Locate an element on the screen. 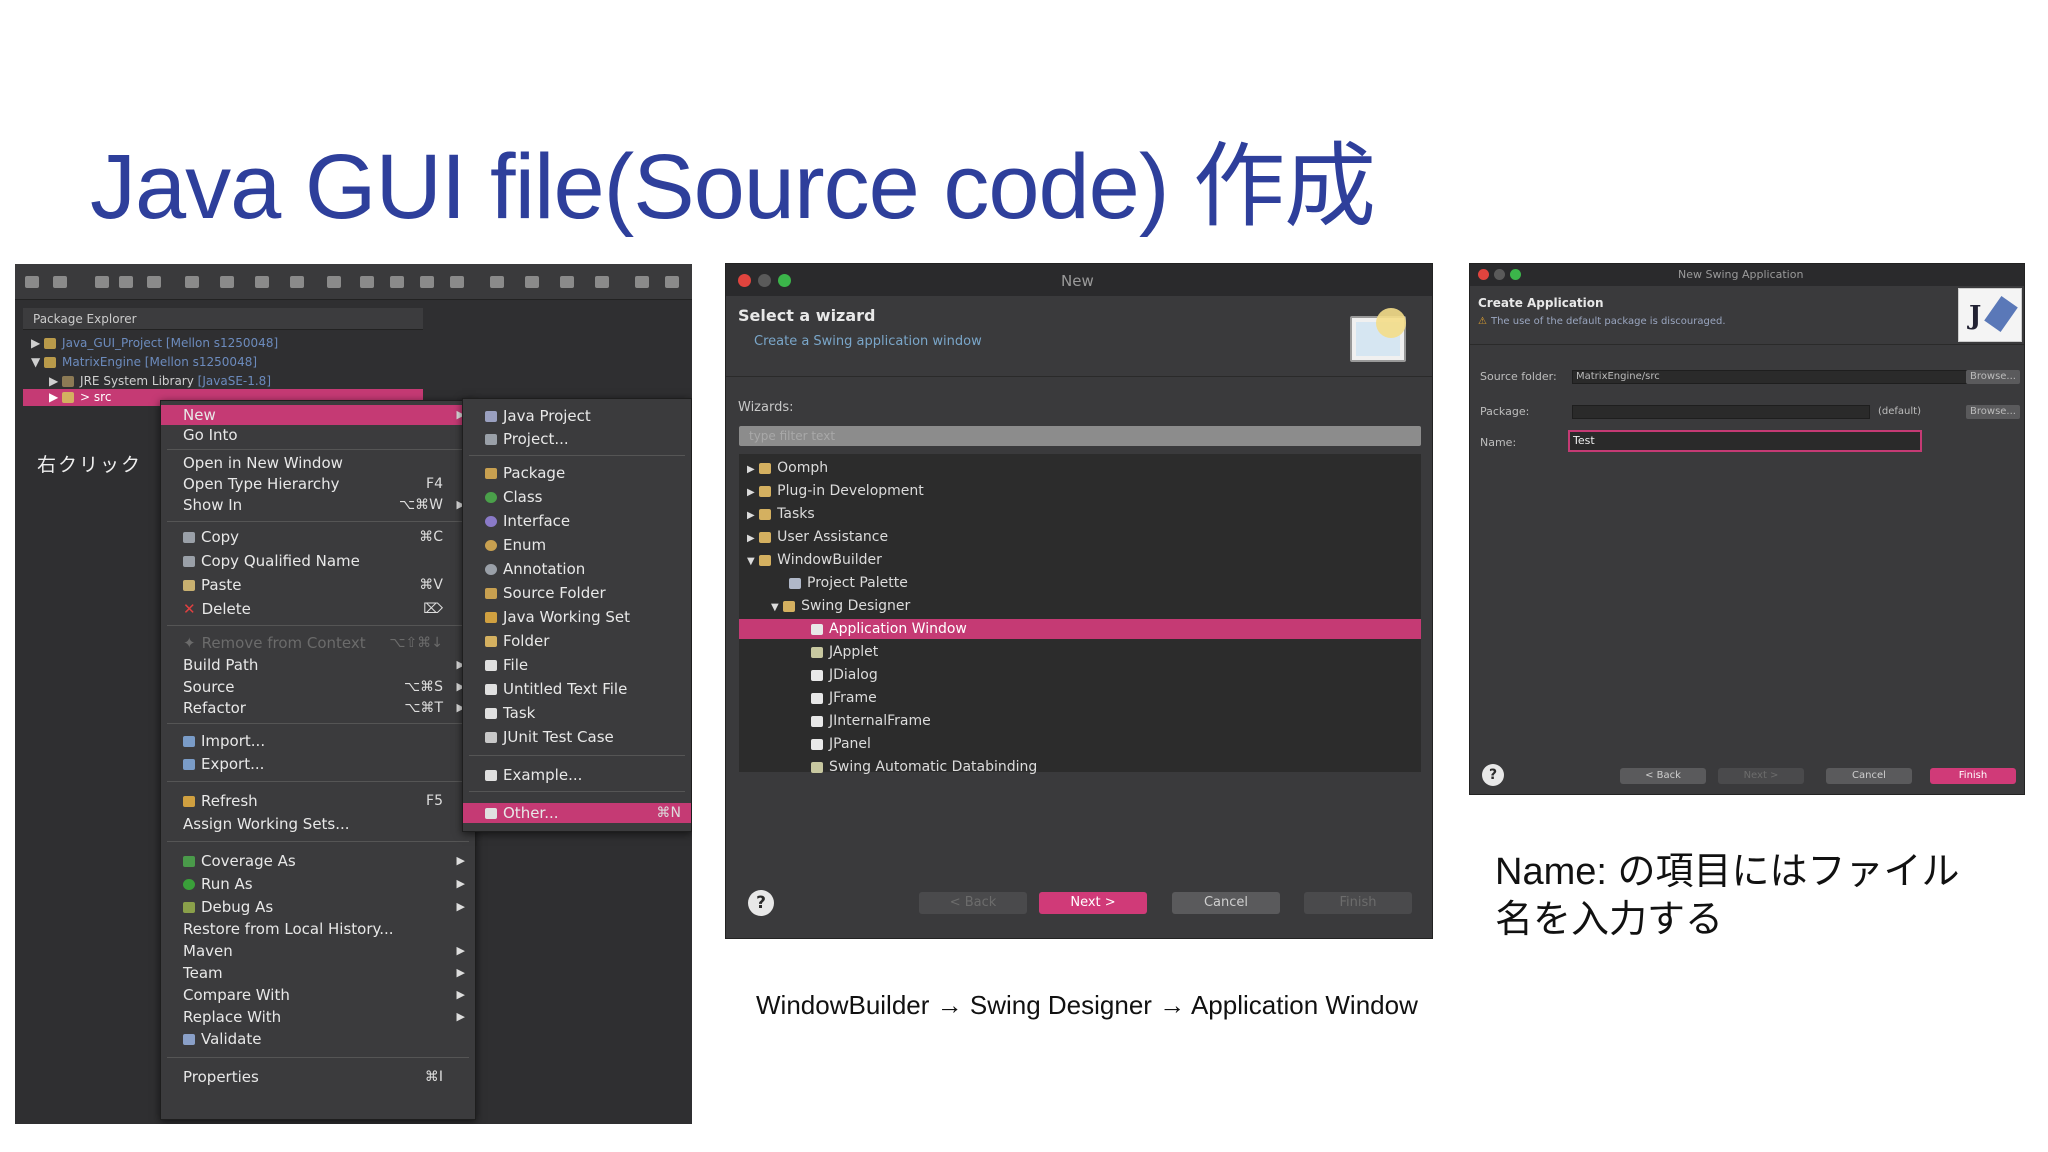 The width and height of the screenshot is (2048, 1152). submenu-item-source-folder: Source Folder is located at coordinates (577, 593).